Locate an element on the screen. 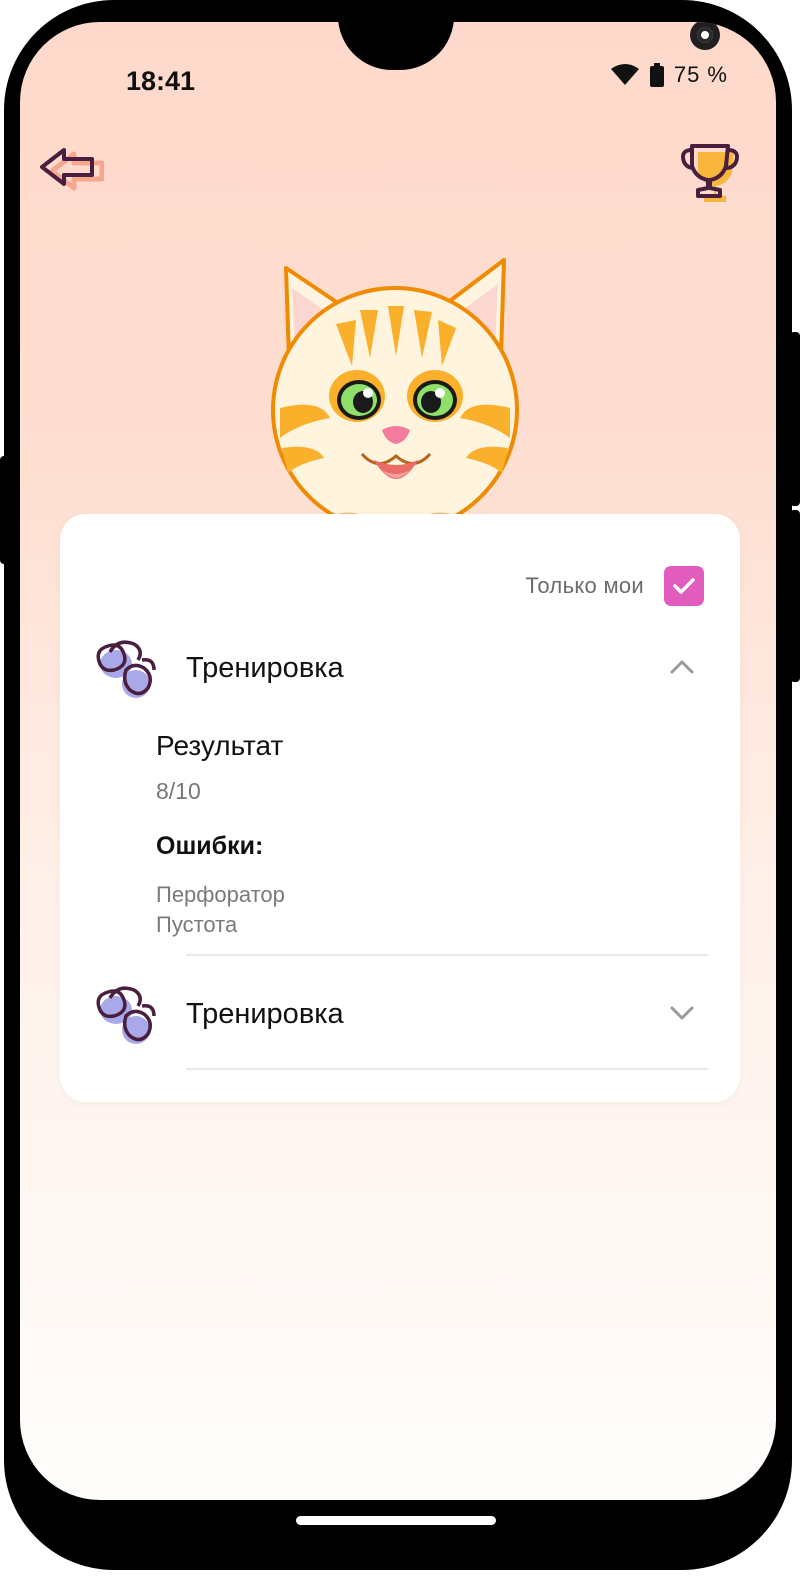 The height and width of the screenshot is (1582, 808). cat-mascot is located at coordinates (395, 398).